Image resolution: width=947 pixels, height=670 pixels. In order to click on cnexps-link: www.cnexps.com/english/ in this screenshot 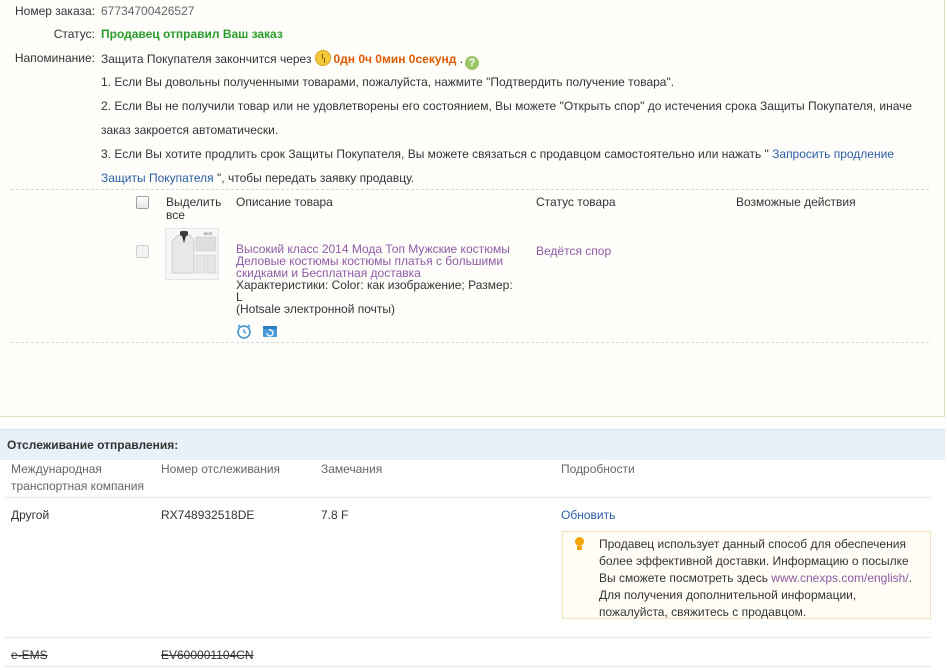, I will do `click(839, 578)`.